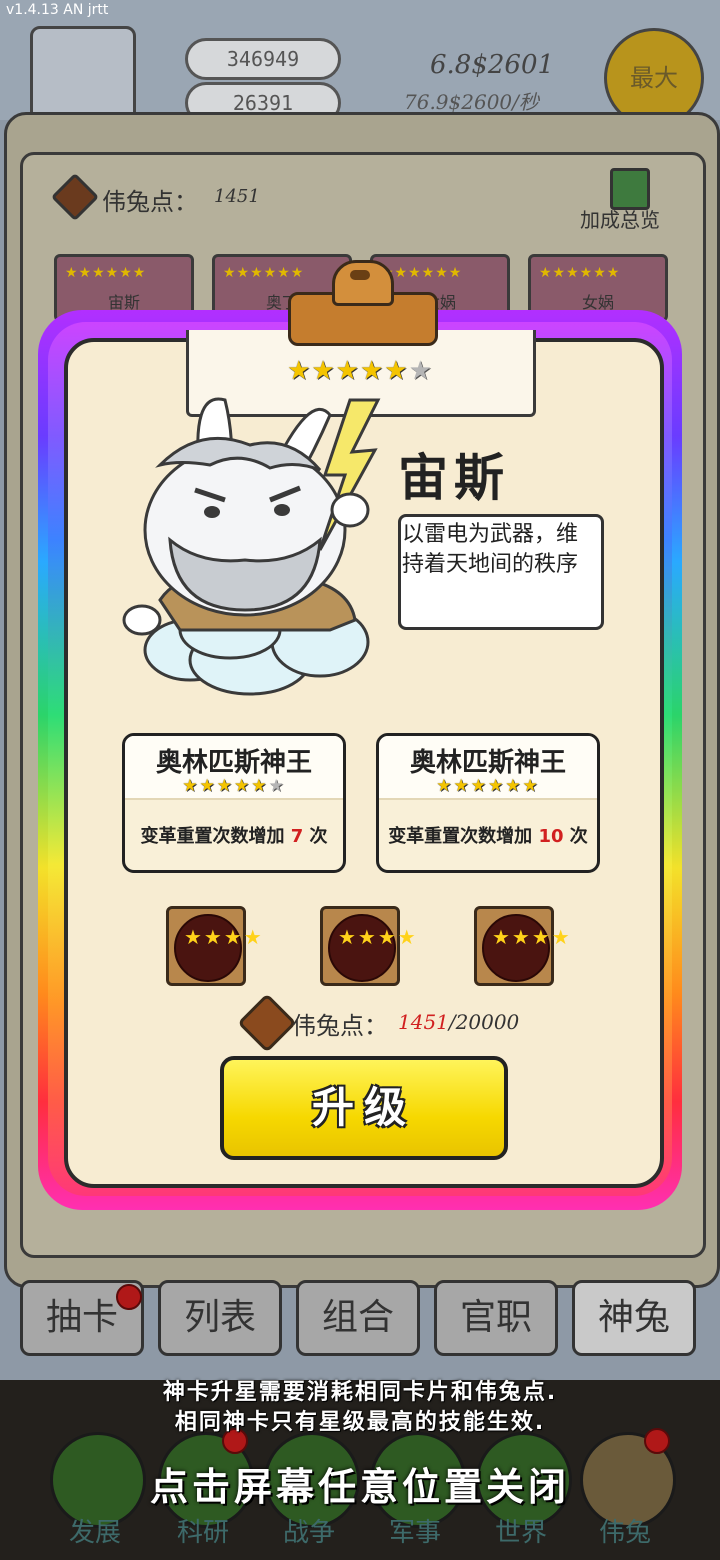 This screenshot has height=1560, width=720. Describe the element at coordinates (360, 275) in the screenshot. I see `clipboard-clip-hole` at that location.